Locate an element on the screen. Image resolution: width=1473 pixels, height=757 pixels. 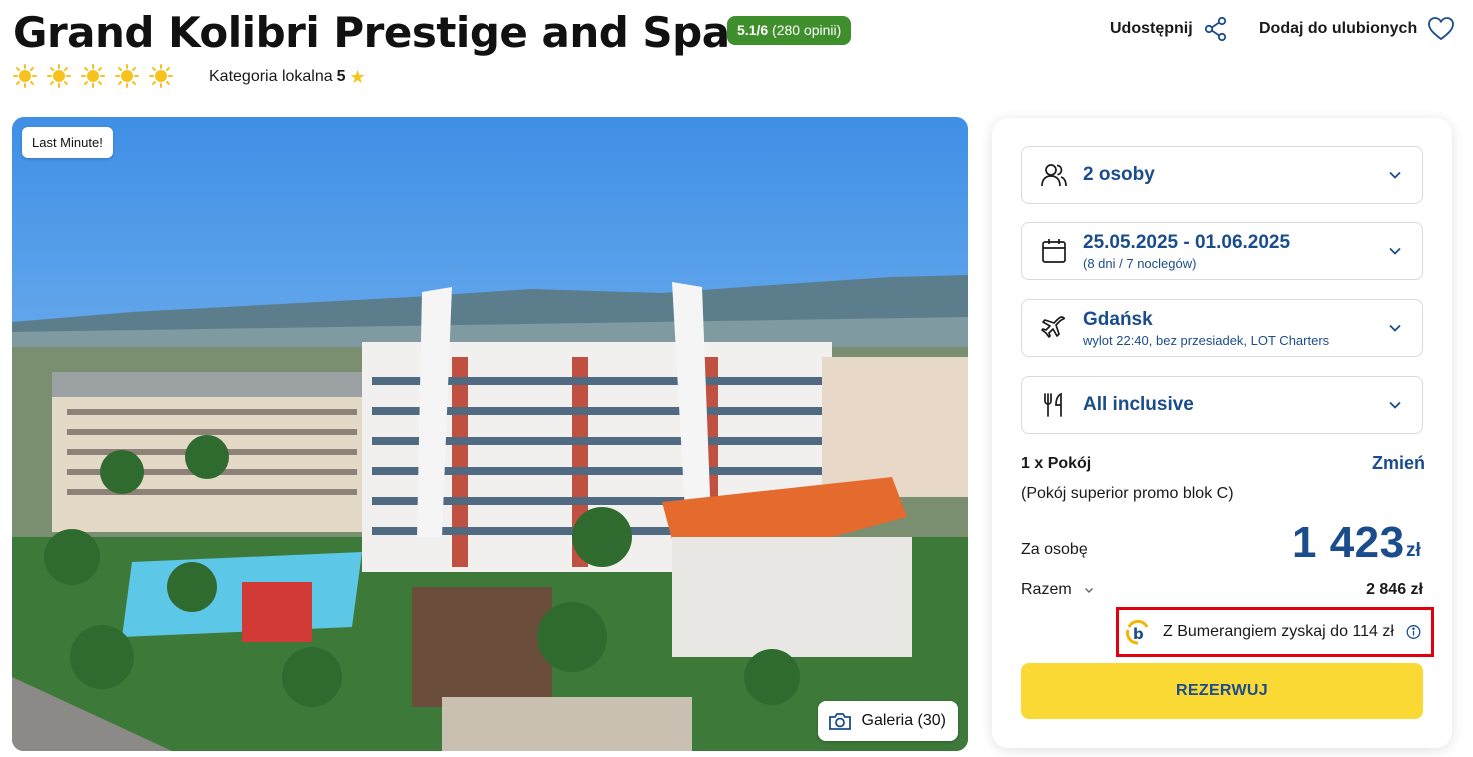
local-category-value: 5 is located at coordinates (341, 76).